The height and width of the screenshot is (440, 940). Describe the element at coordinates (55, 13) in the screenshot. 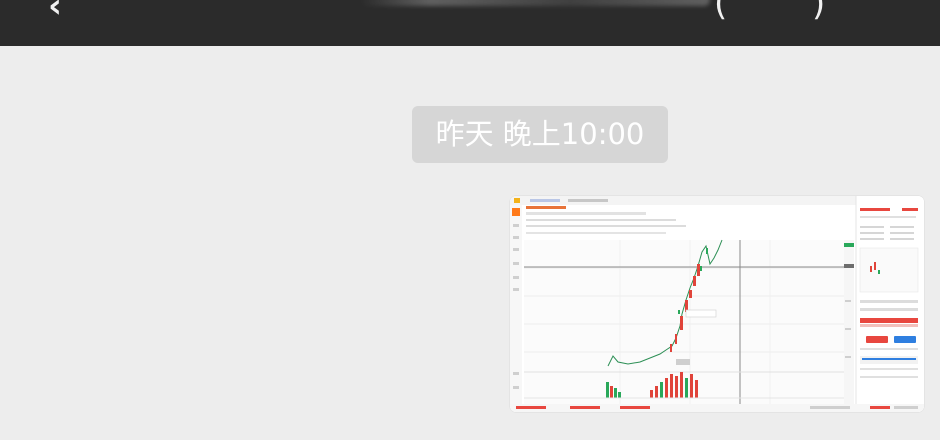

I see `back-button: ‹` at that location.